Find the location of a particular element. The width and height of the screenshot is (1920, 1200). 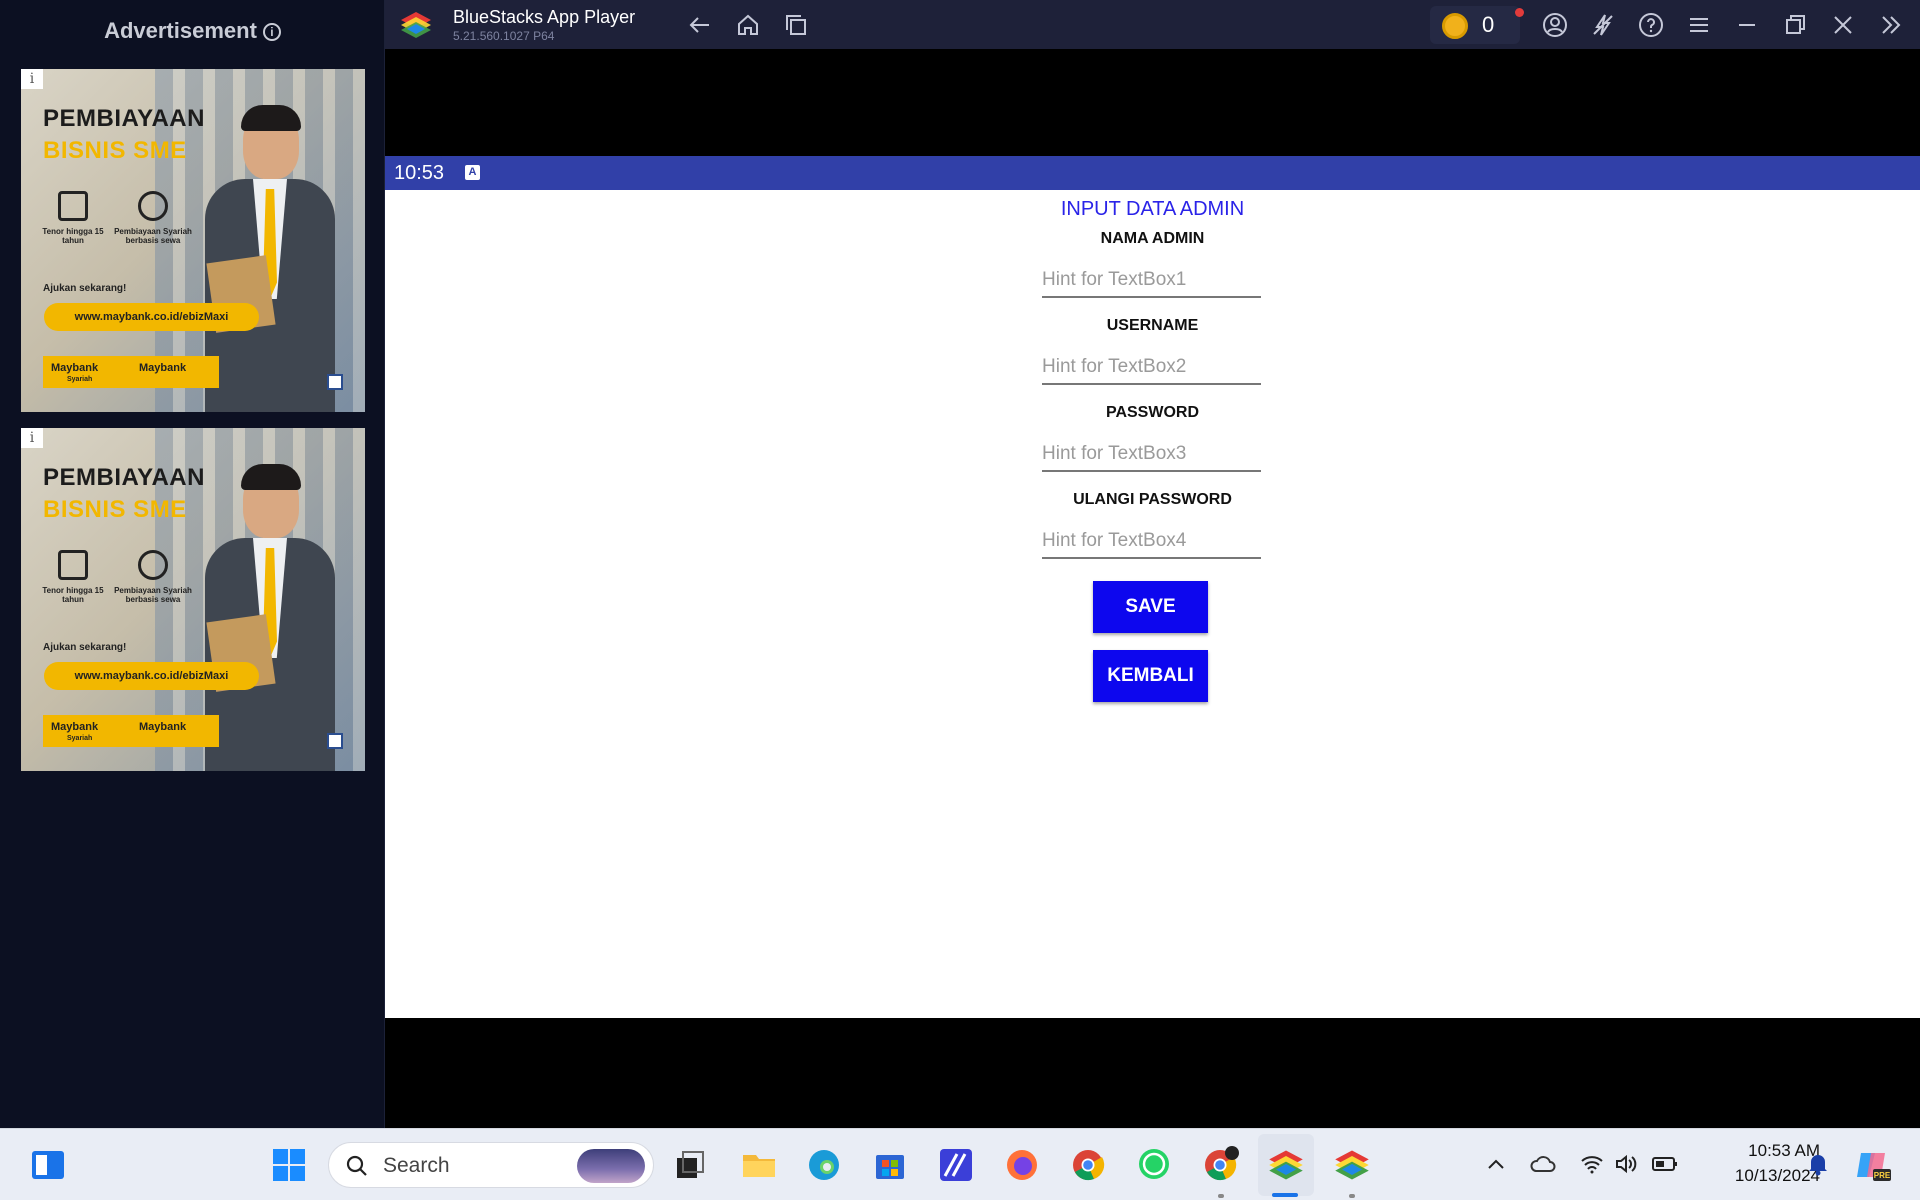

save-button: SAVE is located at coordinates (1150, 607).